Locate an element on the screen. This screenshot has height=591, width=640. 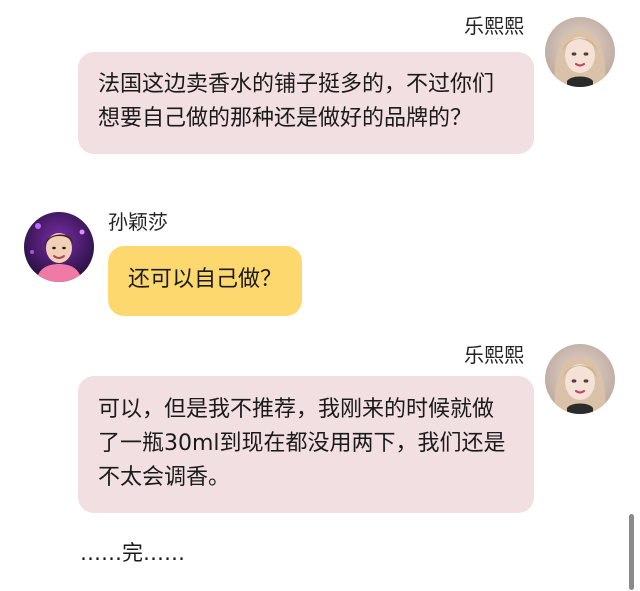
message-bubble-right: 法国这边卖香水的铺子挺多的，不过你们想要自己做的那种还是做好的品牌的？ is located at coordinates (306, 103).